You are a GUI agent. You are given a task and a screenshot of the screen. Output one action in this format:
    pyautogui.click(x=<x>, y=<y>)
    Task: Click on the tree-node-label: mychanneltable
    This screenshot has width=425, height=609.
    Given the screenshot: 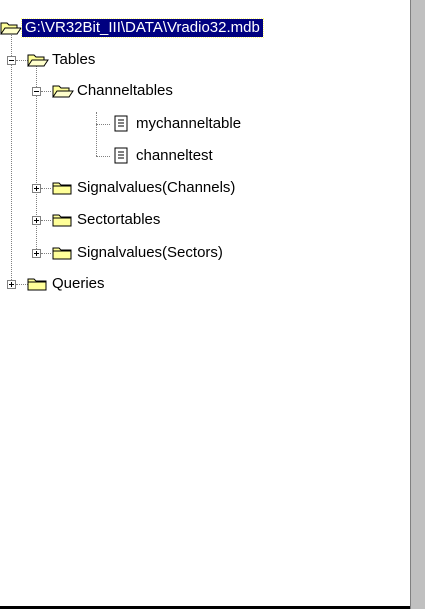 What is the action you would take?
    pyautogui.click(x=189, y=123)
    